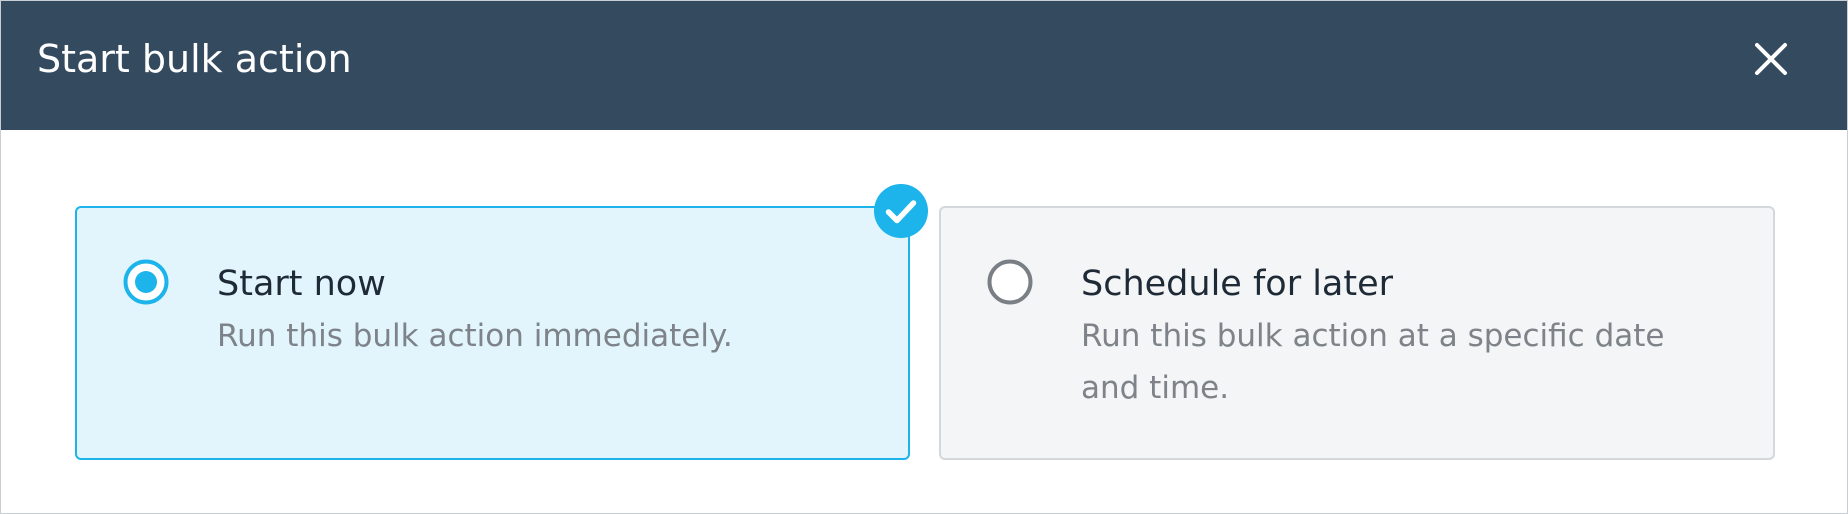 The width and height of the screenshot is (1848, 514). What do you see at coordinates (901, 211) in the screenshot?
I see `selected-check-icon` at bounding box center [901, 211].